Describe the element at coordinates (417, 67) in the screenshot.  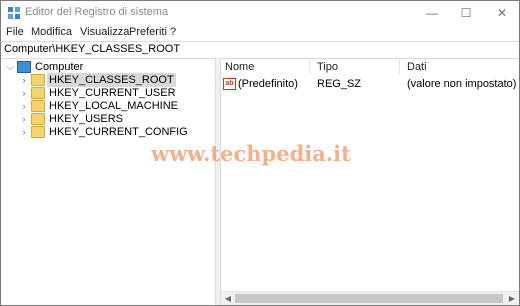
I see `column-header-dati: Dati` at that location.